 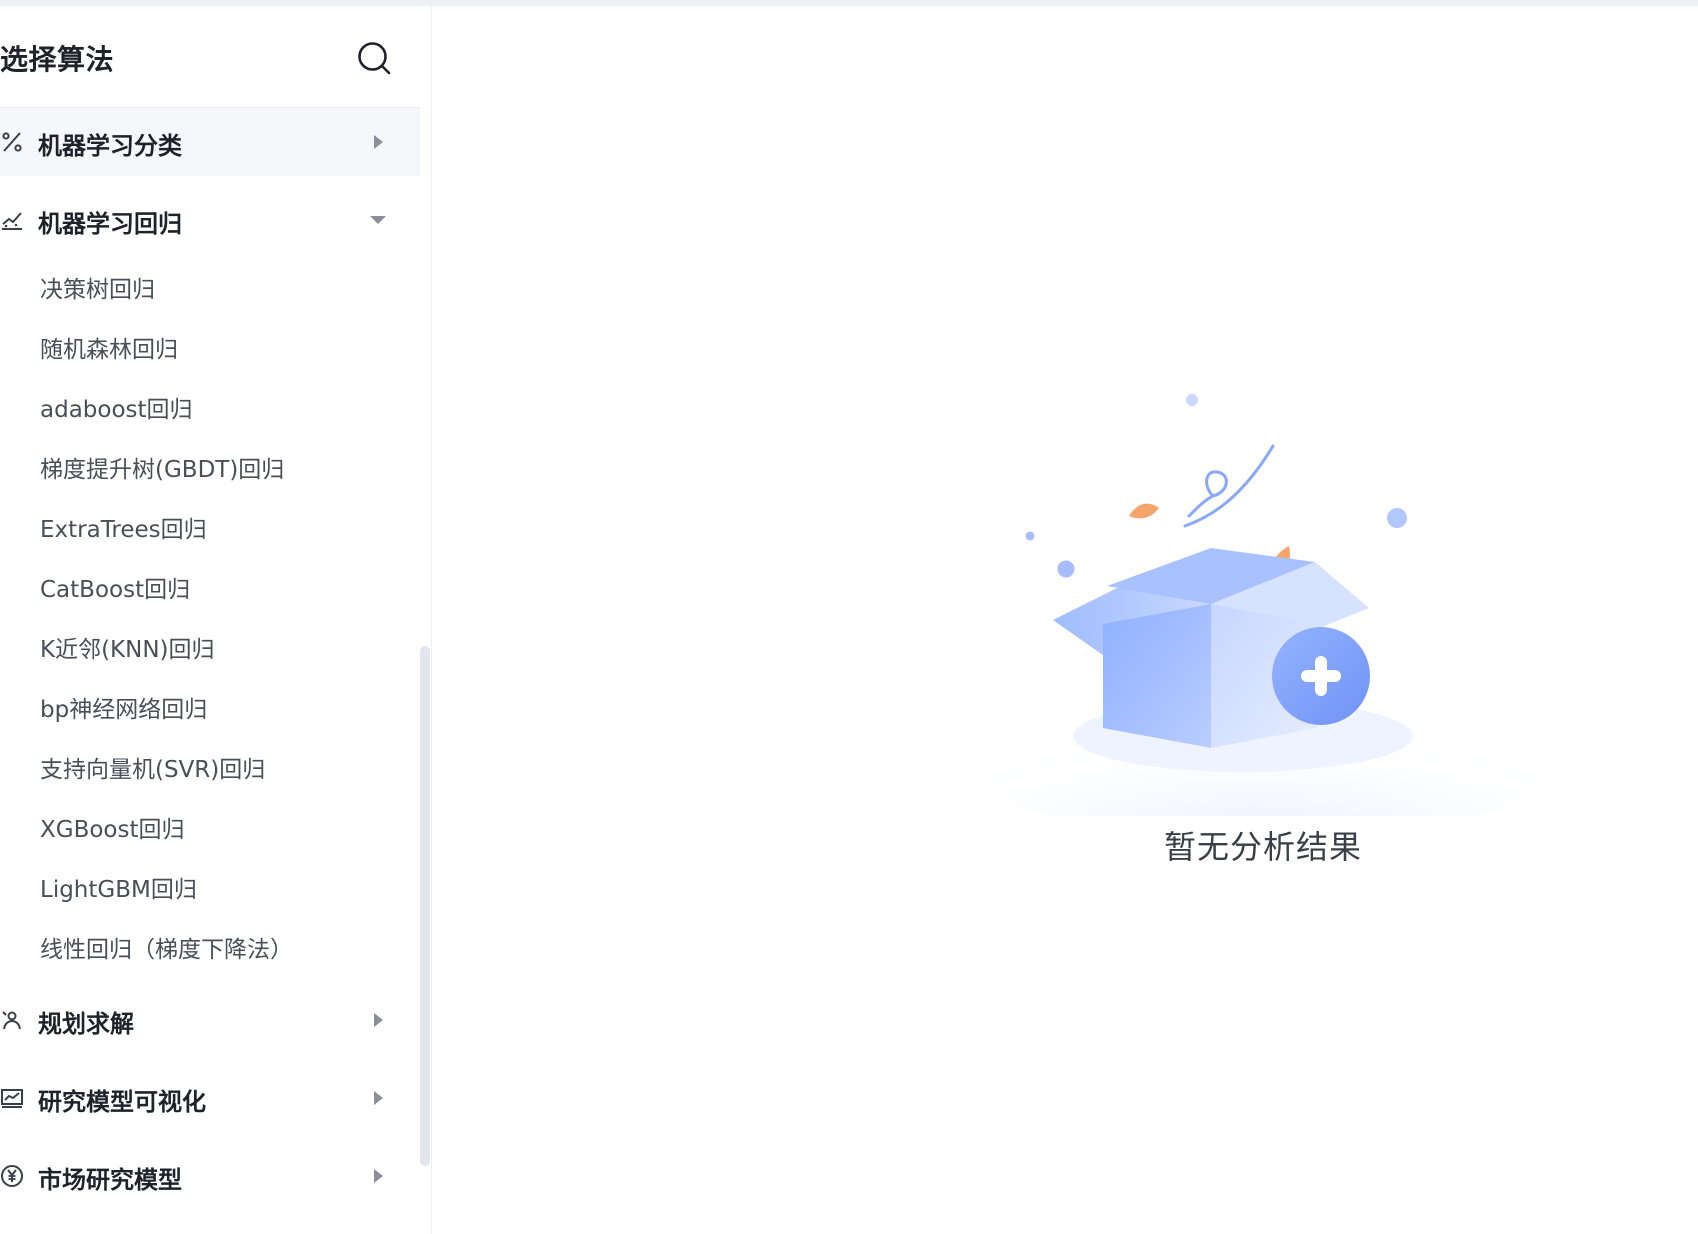 What do you see at coordinates (11, 1020) in the screenshot?
I see `planning-icon` at bounding box center [11, 1020].